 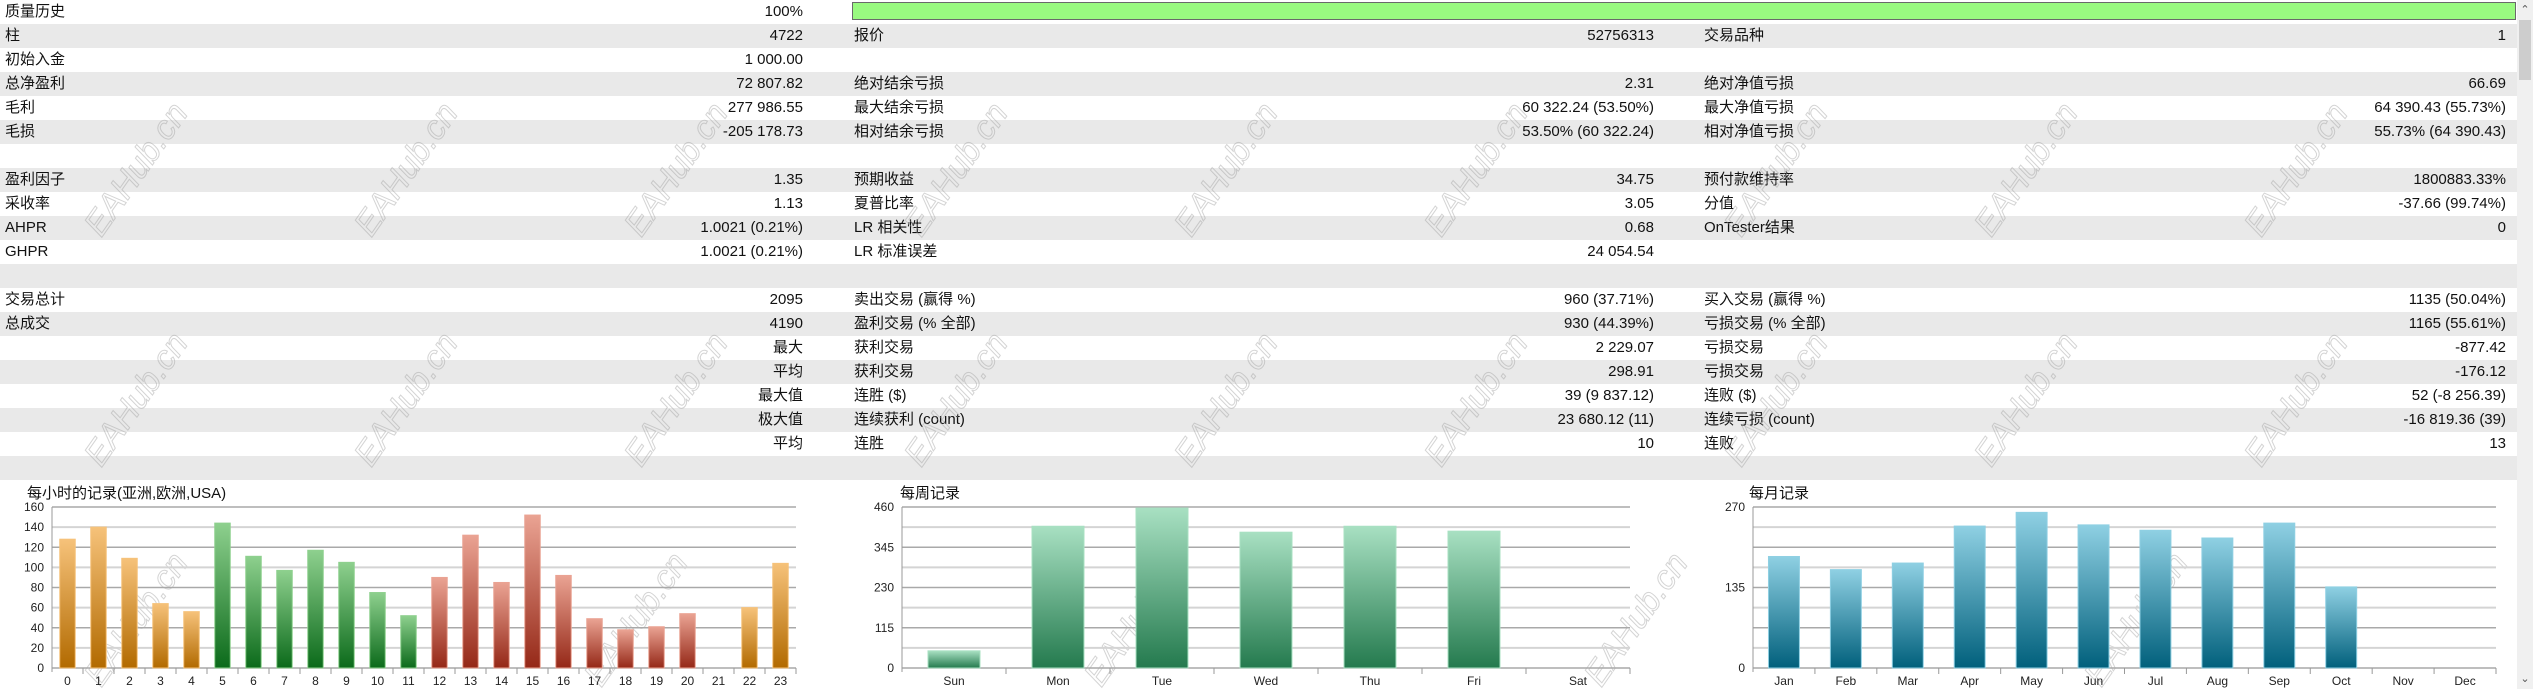 I want to click on bar-Mar, so click(x=1907, y=615).